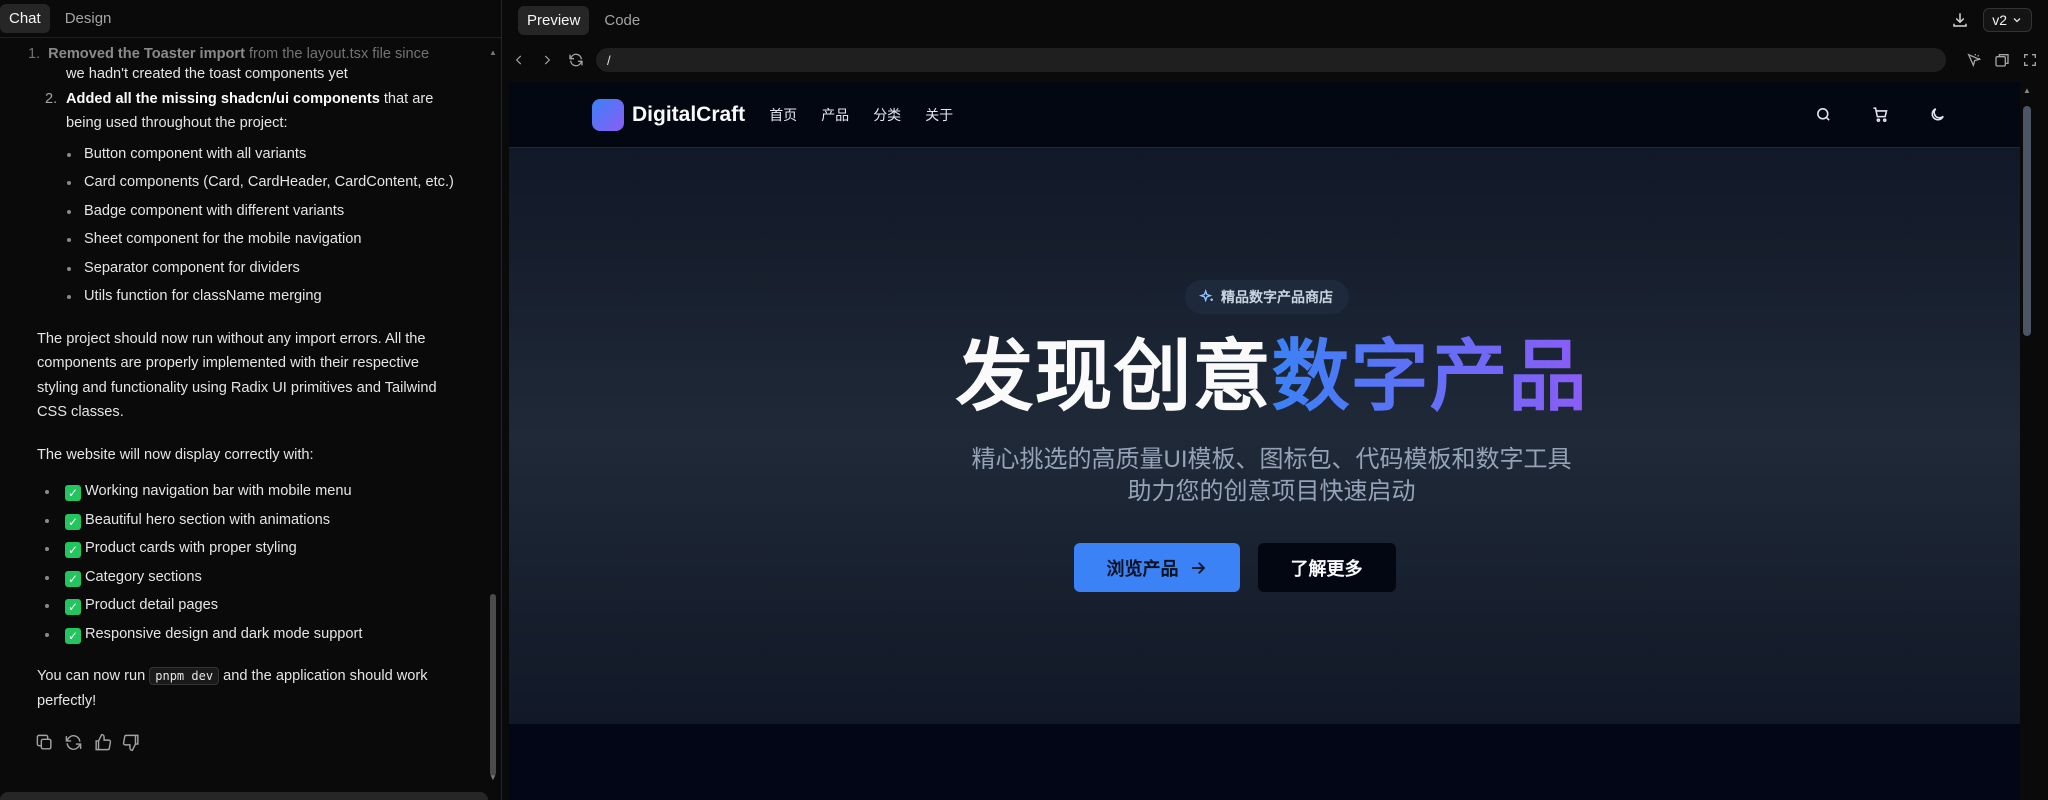 The height and width of the screenshot is (800, 2048). What do you see at coordinates (1206, 296) in the screenshot?
I see `sparkles-icon` at bounding box center [1206, 296].